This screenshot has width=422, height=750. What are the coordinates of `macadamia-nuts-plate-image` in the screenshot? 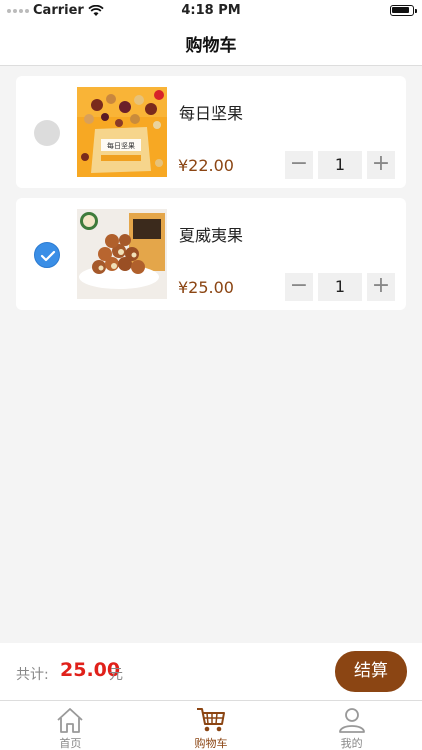 It's located at (122, 254).